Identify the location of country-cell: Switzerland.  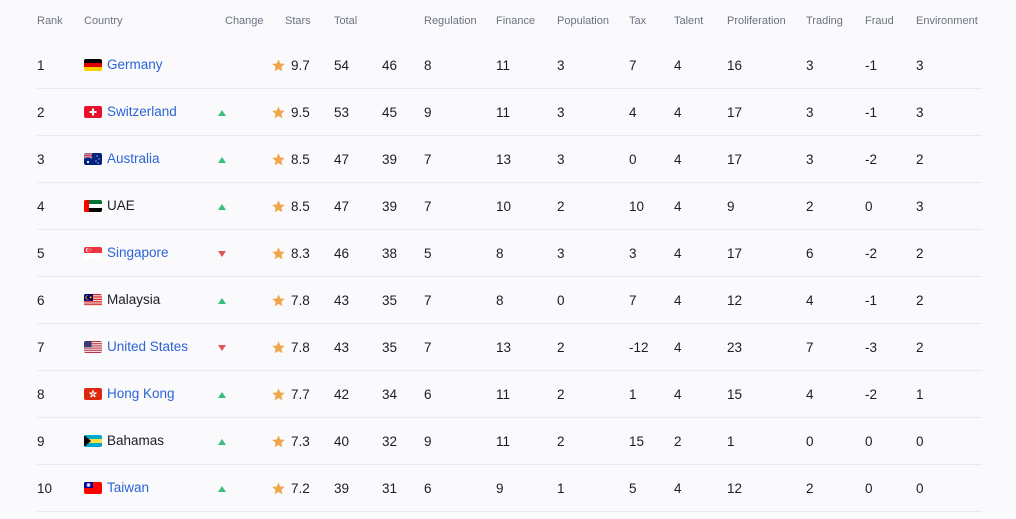
(130, 112).